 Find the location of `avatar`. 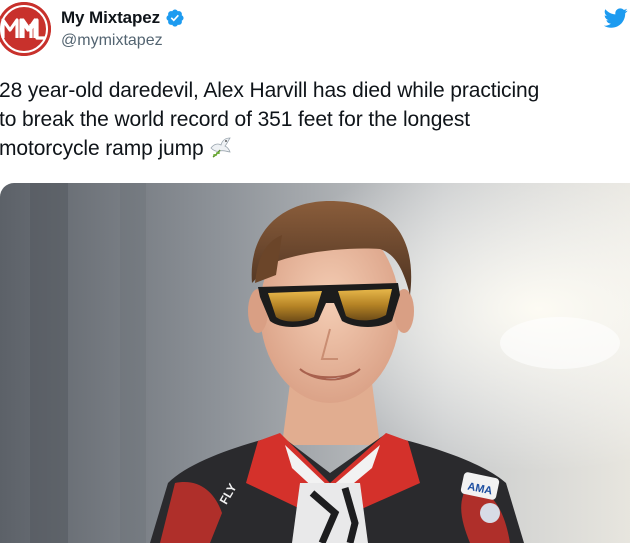

avatar is located at coordinates (25, 29).